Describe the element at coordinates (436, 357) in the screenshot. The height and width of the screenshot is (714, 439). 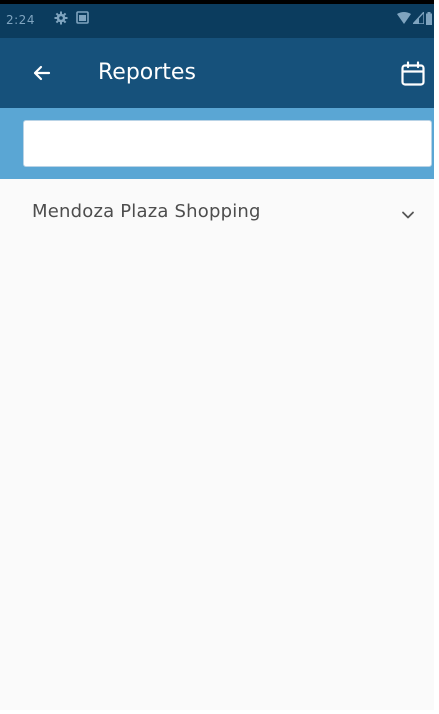
I see `screen-edge-right` at that location.